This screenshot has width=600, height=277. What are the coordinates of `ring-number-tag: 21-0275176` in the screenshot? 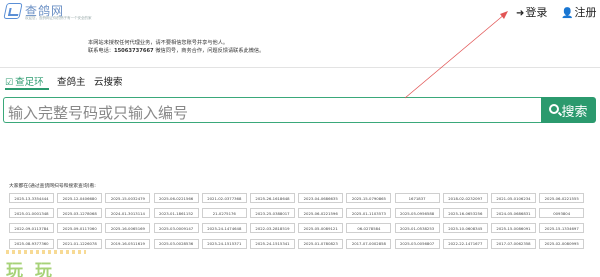 It's located at (224, 213).